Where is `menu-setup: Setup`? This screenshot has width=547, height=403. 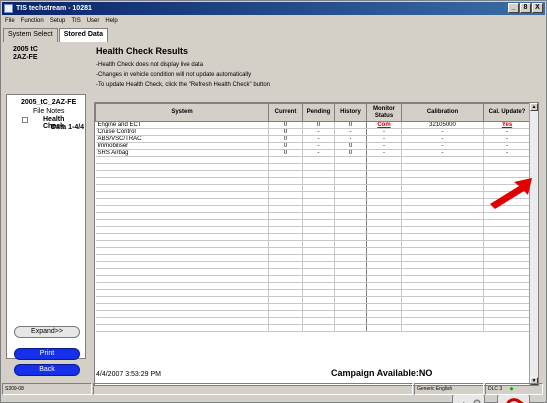
menu-setup: Setup is located at coordinates (58, 21).